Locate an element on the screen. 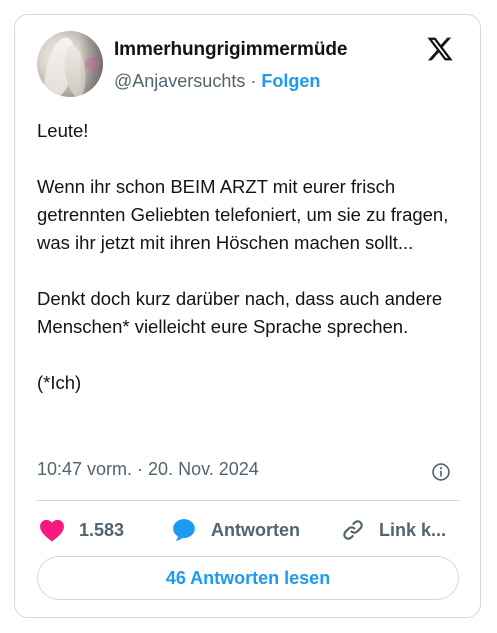 The image size is (497, 633). x-logo-icon is located at coordinates (440, 49).